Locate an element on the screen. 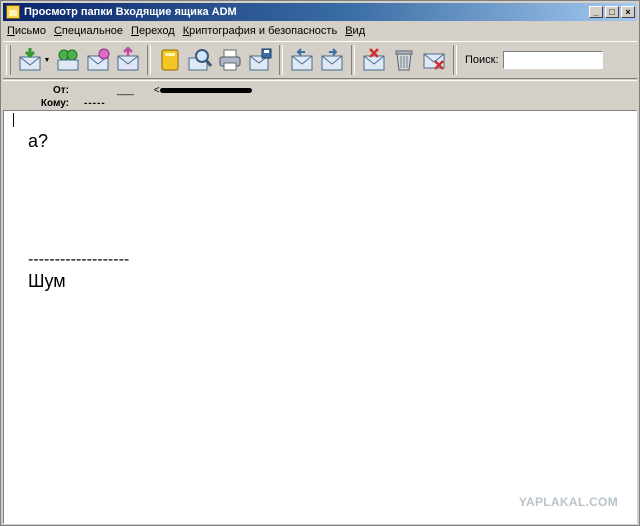 The width and height of the screenshot is (640, 526). search-label: Поиск: is located at coordinates (482, 60).